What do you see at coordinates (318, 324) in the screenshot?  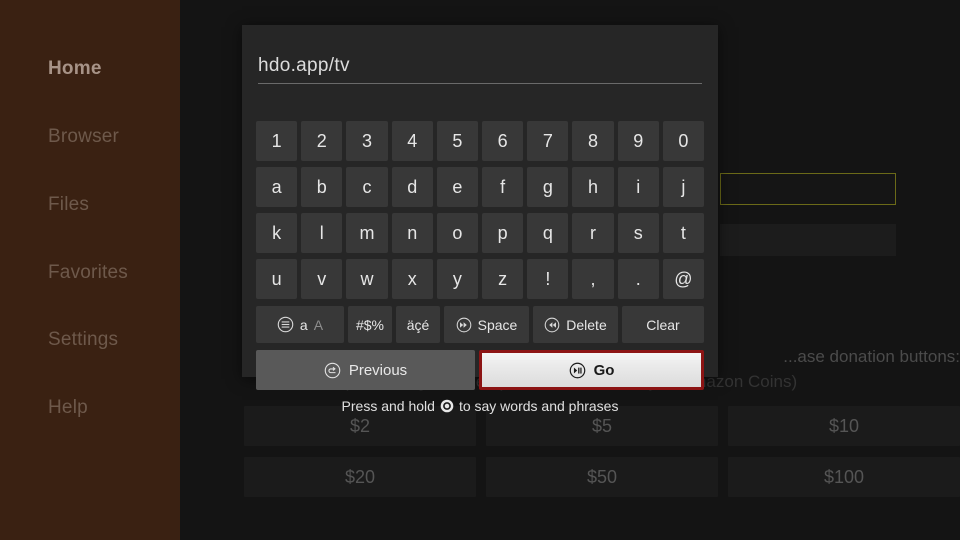 I see `key-case-upper-label: A` at bounding box center [318, 324].